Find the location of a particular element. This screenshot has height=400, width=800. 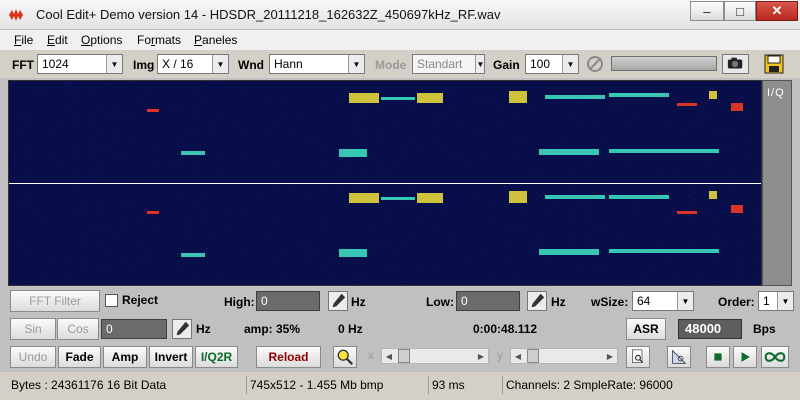

img-select: X / 16 ▼ is located at coordinates (193, 64).